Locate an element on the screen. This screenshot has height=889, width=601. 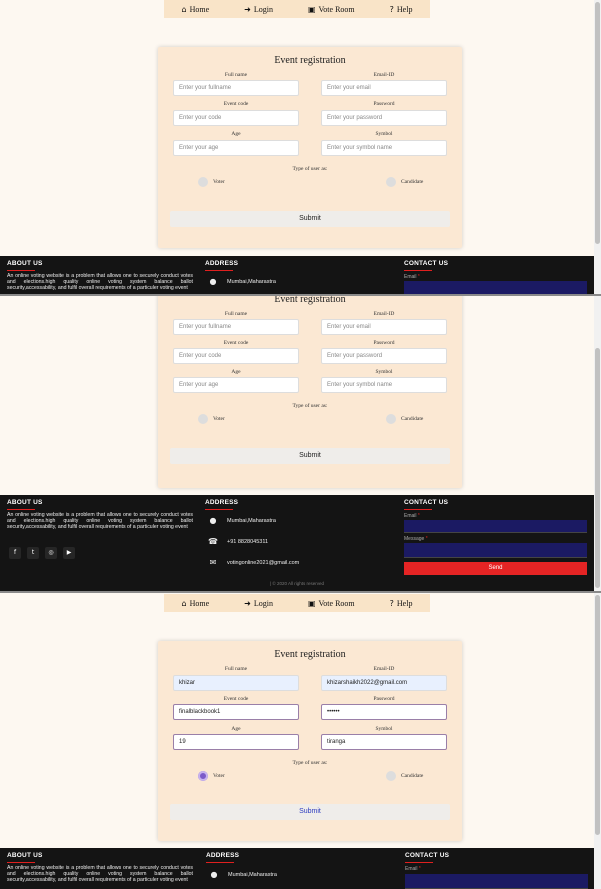
send-button: Send is located at coordinates (495, 568).